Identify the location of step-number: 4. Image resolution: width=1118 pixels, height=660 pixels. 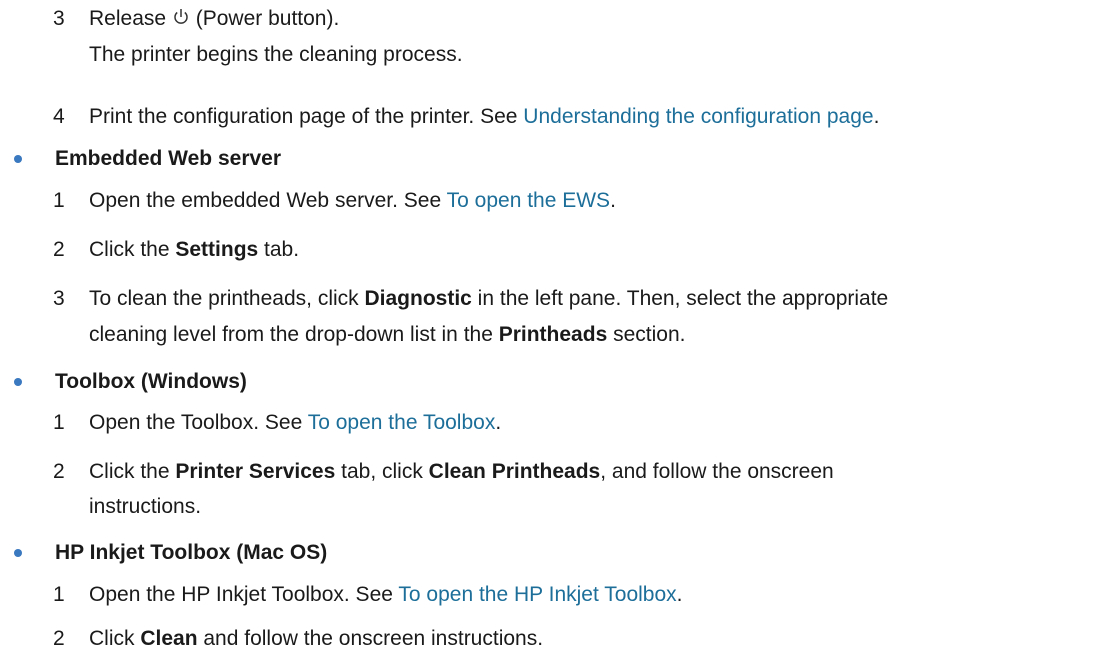
(59, 116).